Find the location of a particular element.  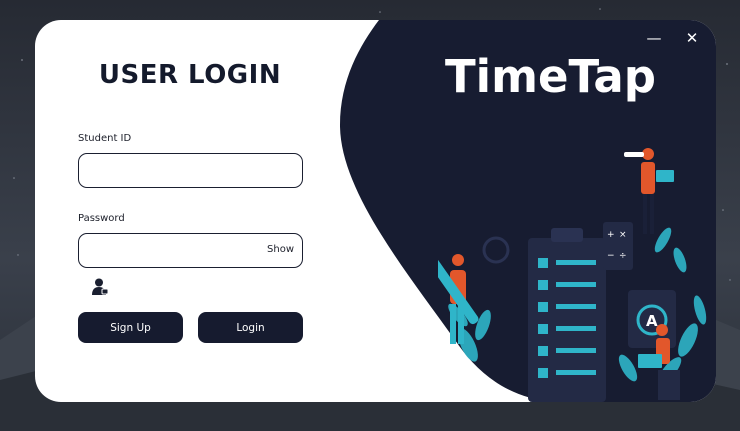

show-password-toggle: Show is located at coordinates (280, 249).